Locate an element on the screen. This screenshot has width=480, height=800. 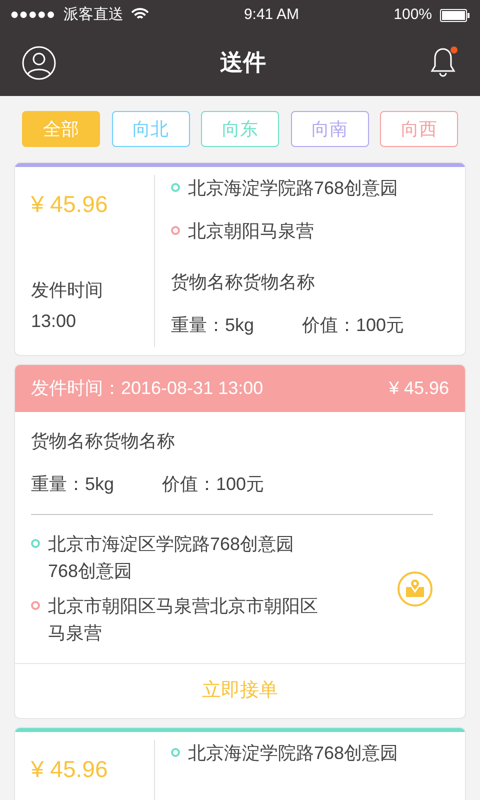
destination-address: 北京市朝阳区马泉营北京市朝阳区马泉营 is located at coordinates (183, 620).